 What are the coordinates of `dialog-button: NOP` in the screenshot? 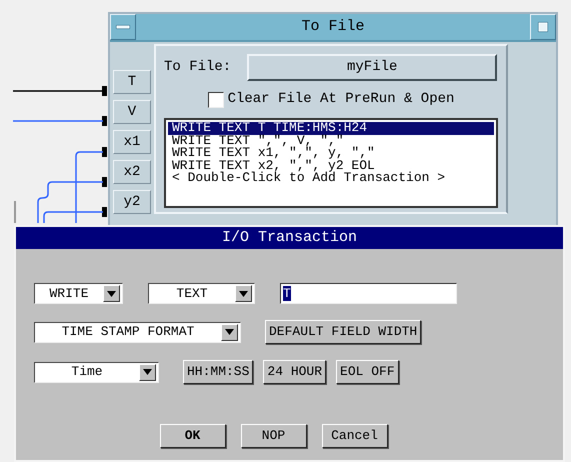 It's located at (273, 436).